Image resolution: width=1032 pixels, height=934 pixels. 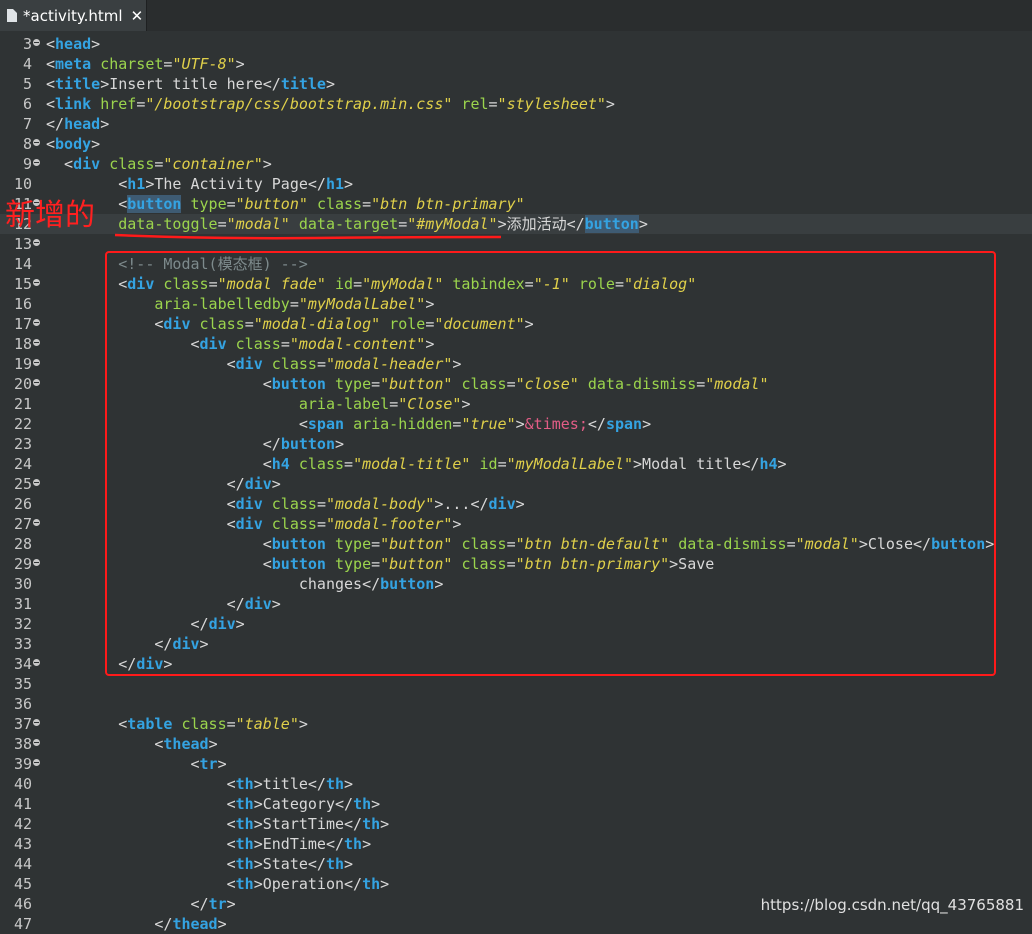 I want to click on code-line: 7 </head>, so click(x=516, y=124).